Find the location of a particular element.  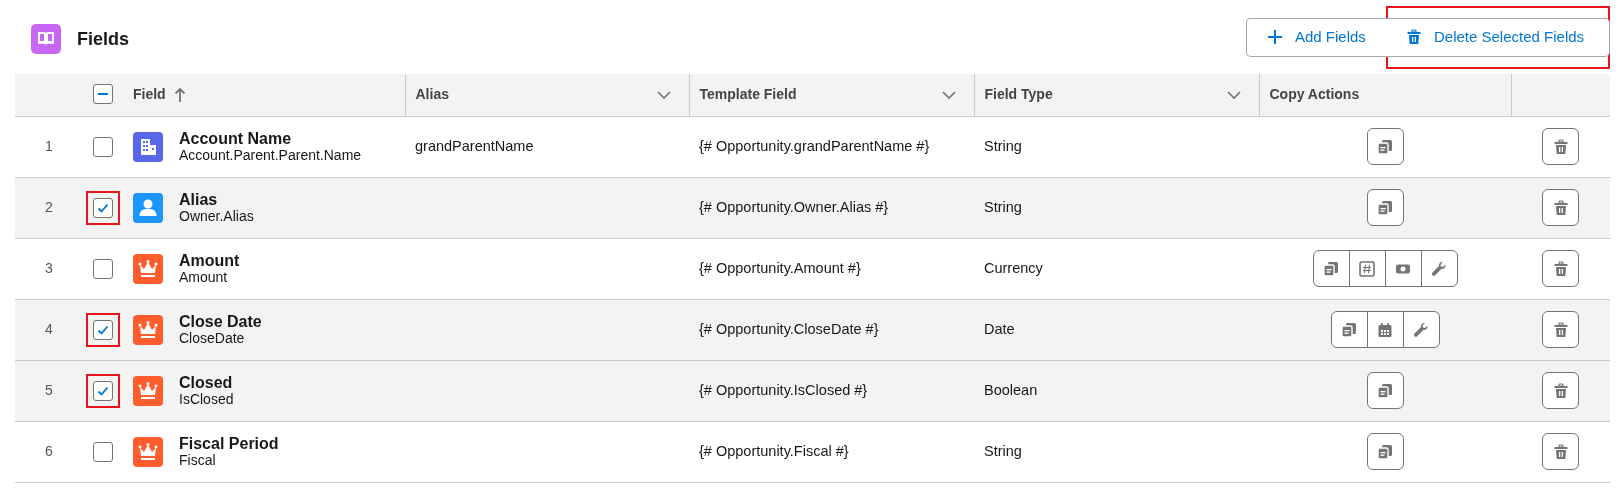

field-type-text: Boolean is located at coordinates (1011, 389).